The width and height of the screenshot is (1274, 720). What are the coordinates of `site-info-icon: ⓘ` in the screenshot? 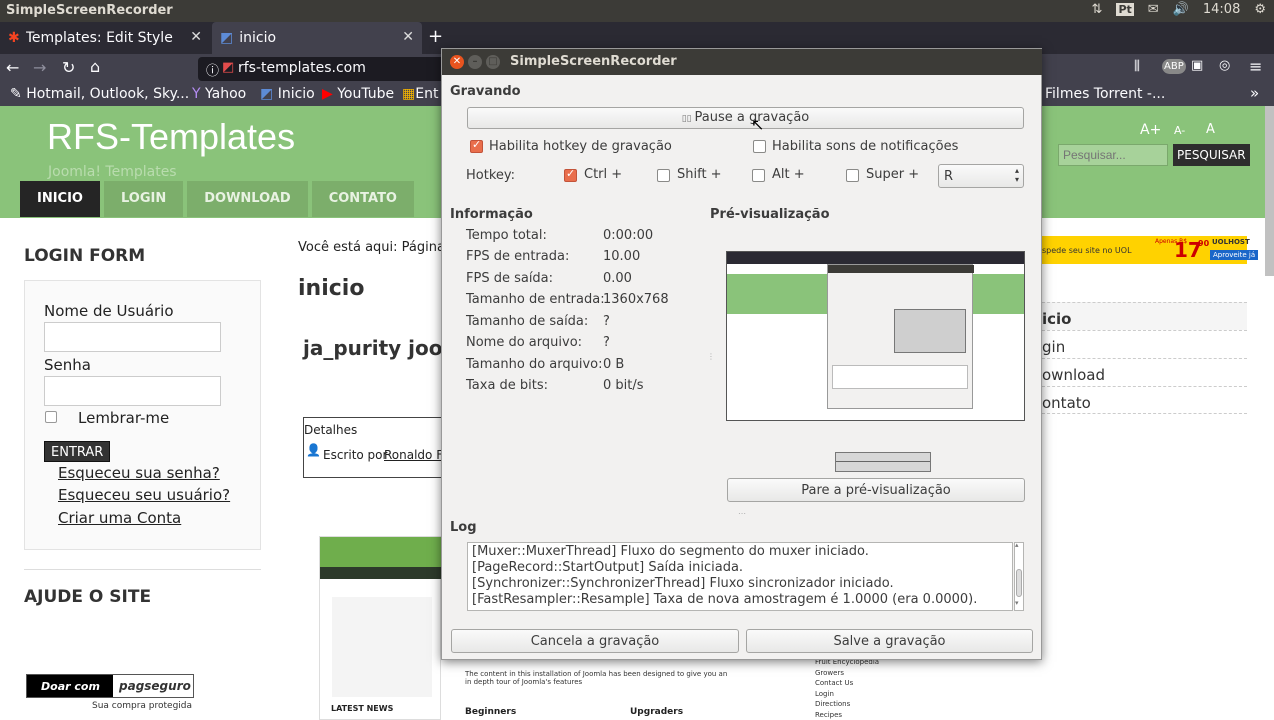 It's located at (212, 69).